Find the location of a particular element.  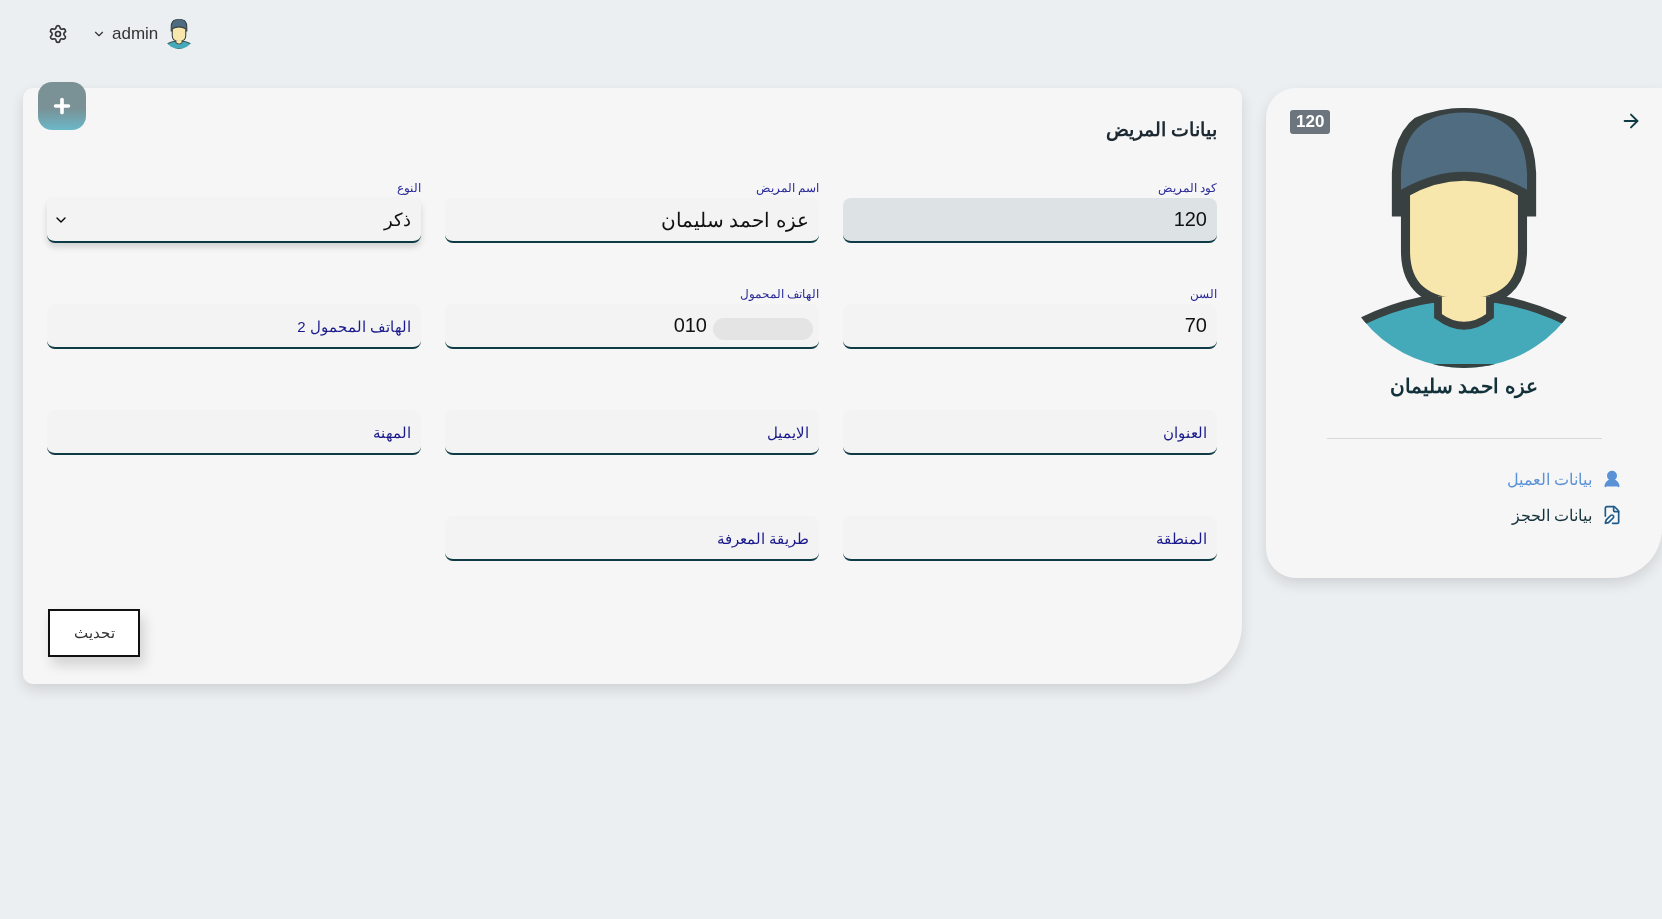

user-icon is located at coordinates (1612, 479).